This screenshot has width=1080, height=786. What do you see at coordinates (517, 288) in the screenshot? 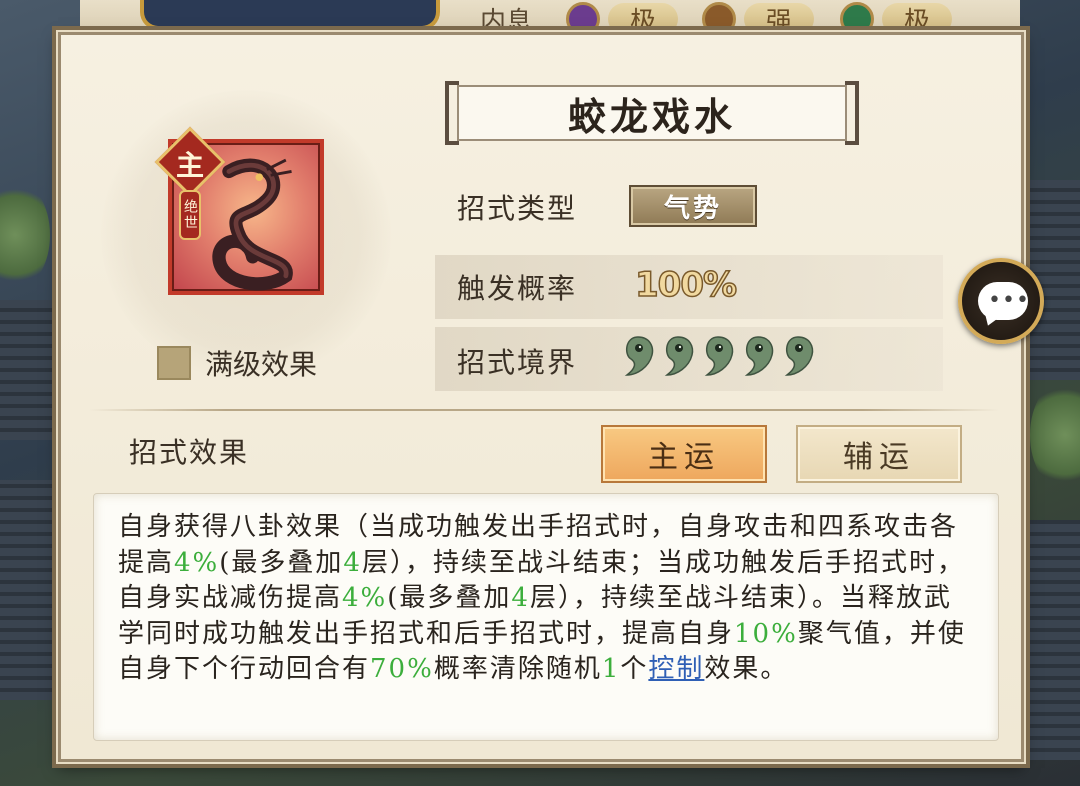
I see `trigger-rate-label: 触发概率` at bounding box center [517, 288].